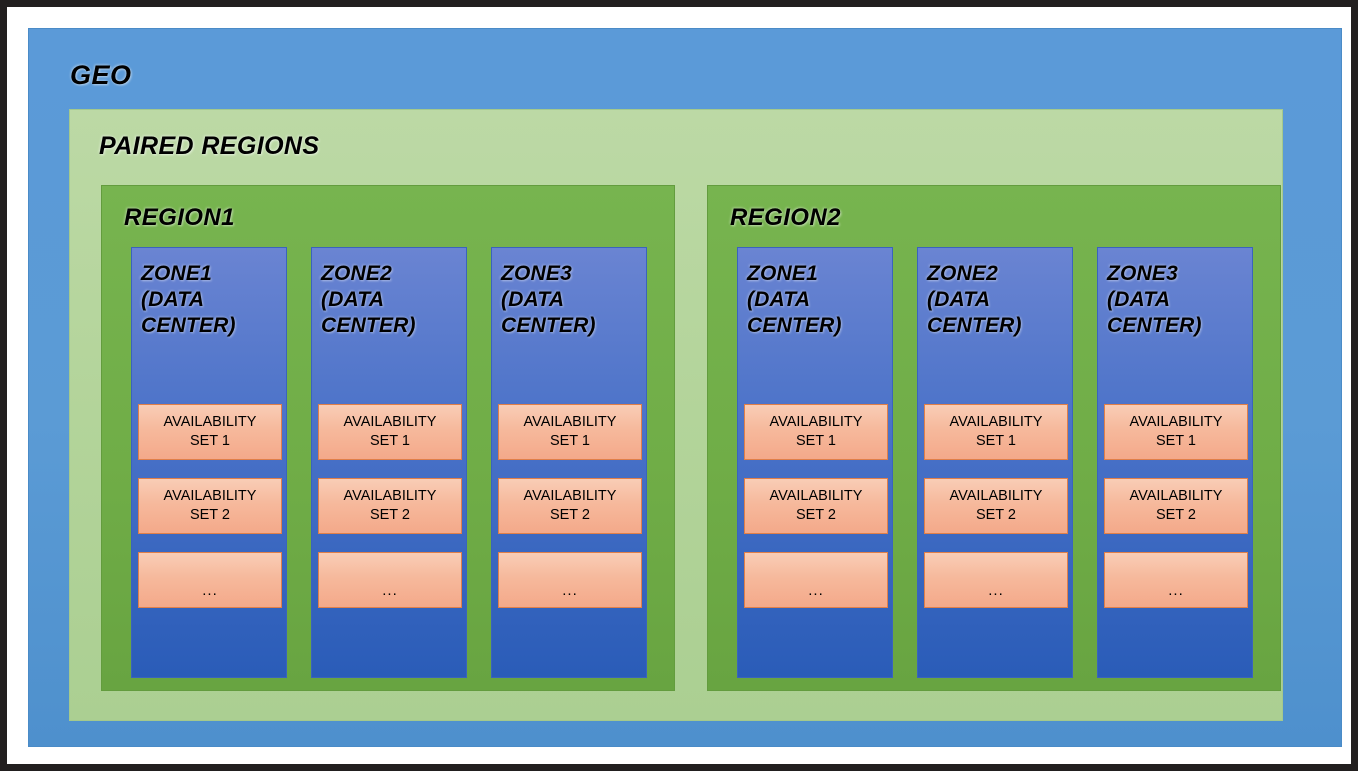  I want to click on zone-label-region2-zone3: ZONE3 (DATA CENTER), so click(1154, 299).